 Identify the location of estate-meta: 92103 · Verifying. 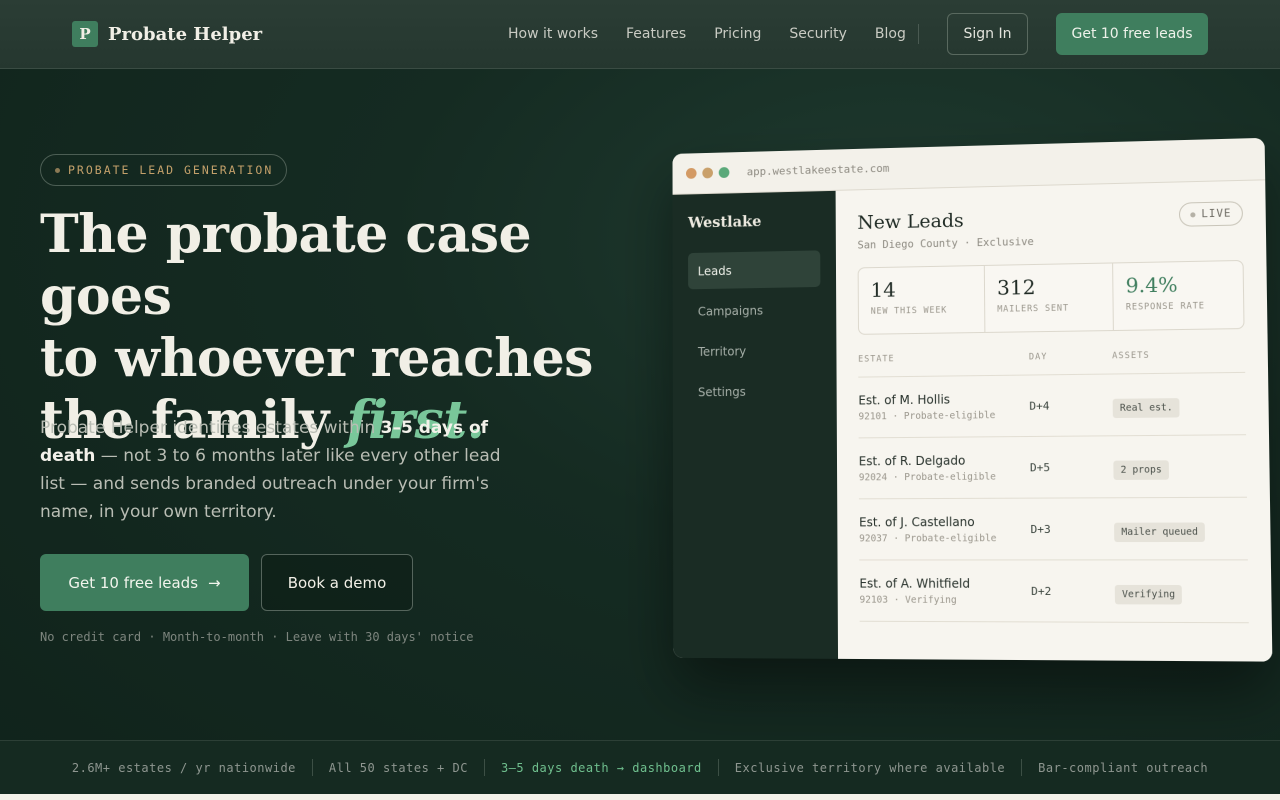
(946, 600).